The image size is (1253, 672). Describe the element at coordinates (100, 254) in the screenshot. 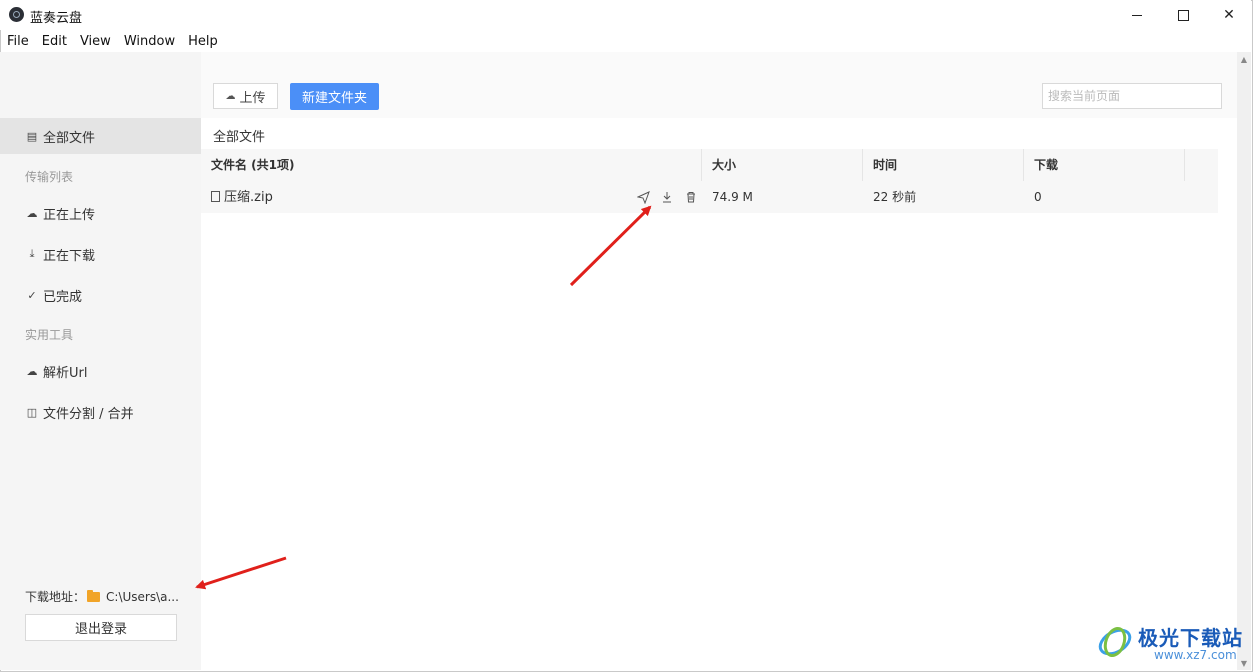

I see `sidebar-item-downloading: ⤓ 正在下载` at that location.